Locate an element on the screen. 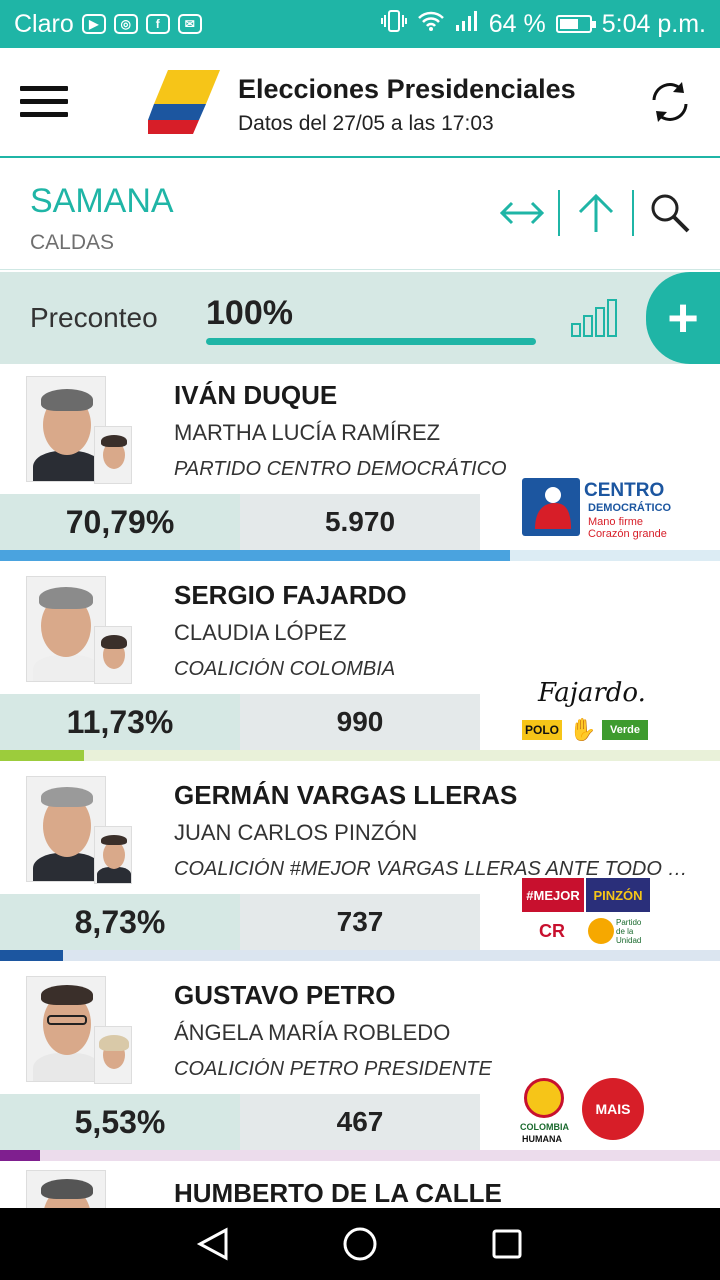 This screenshot has width=720, height=1280. arrow-up-button is located at coordinates (596, 213).